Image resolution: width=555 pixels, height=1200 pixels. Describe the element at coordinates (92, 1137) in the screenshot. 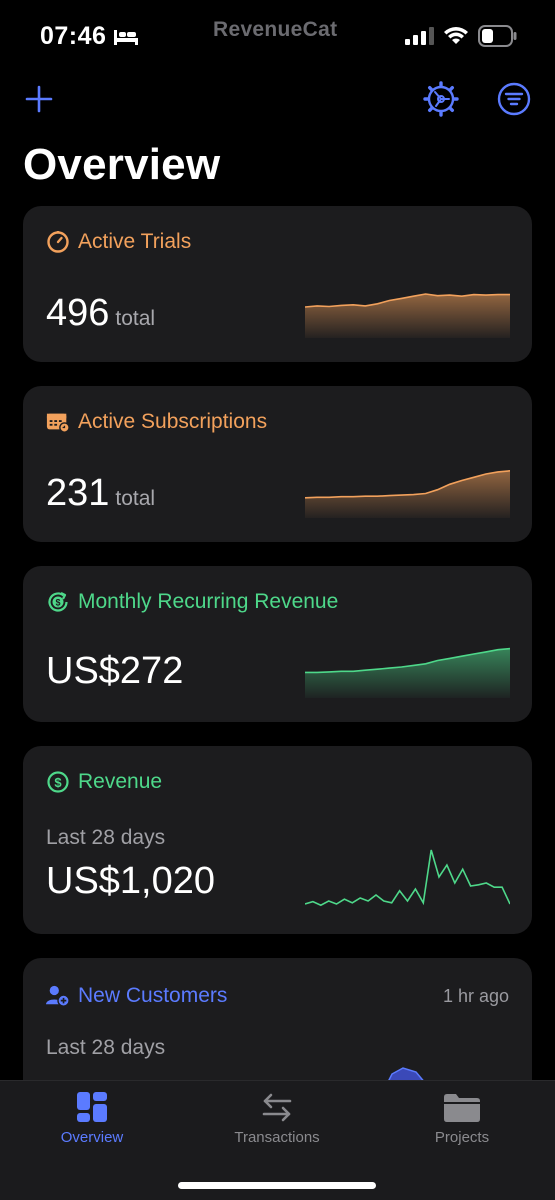

I see `tab-label: Overview` at that location.